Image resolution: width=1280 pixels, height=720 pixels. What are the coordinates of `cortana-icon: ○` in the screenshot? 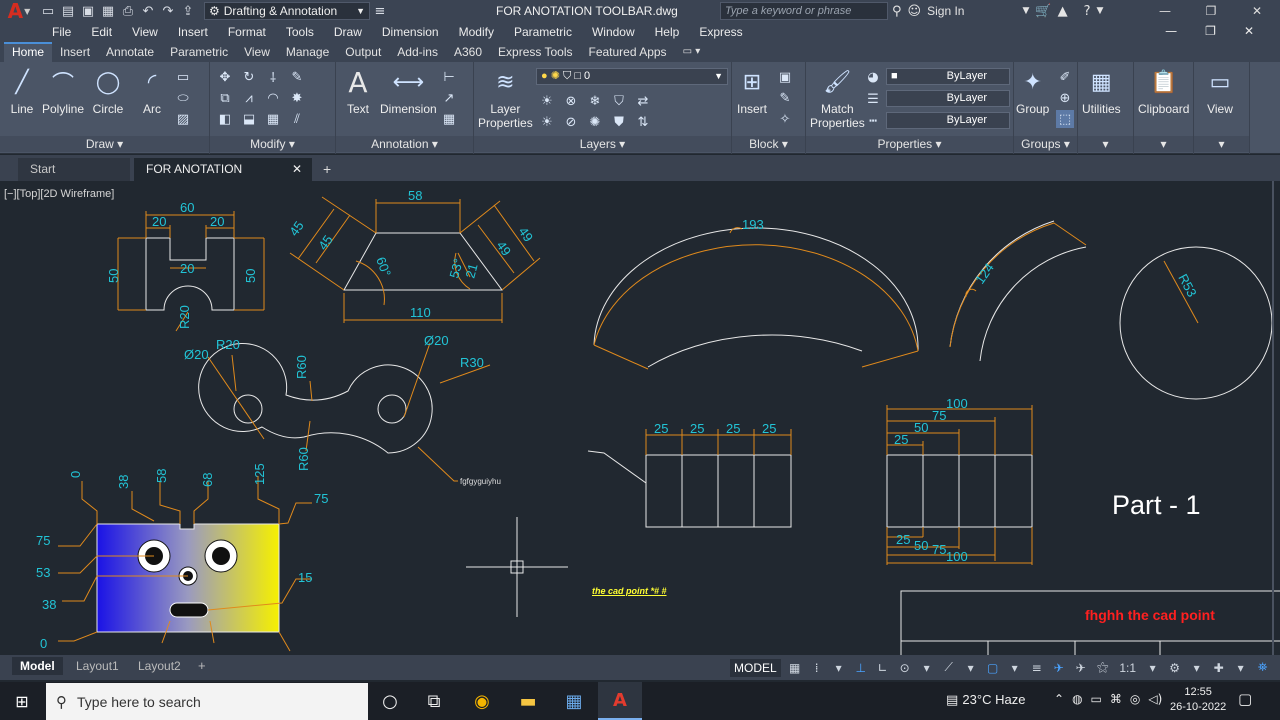 It's located at (390, 701).